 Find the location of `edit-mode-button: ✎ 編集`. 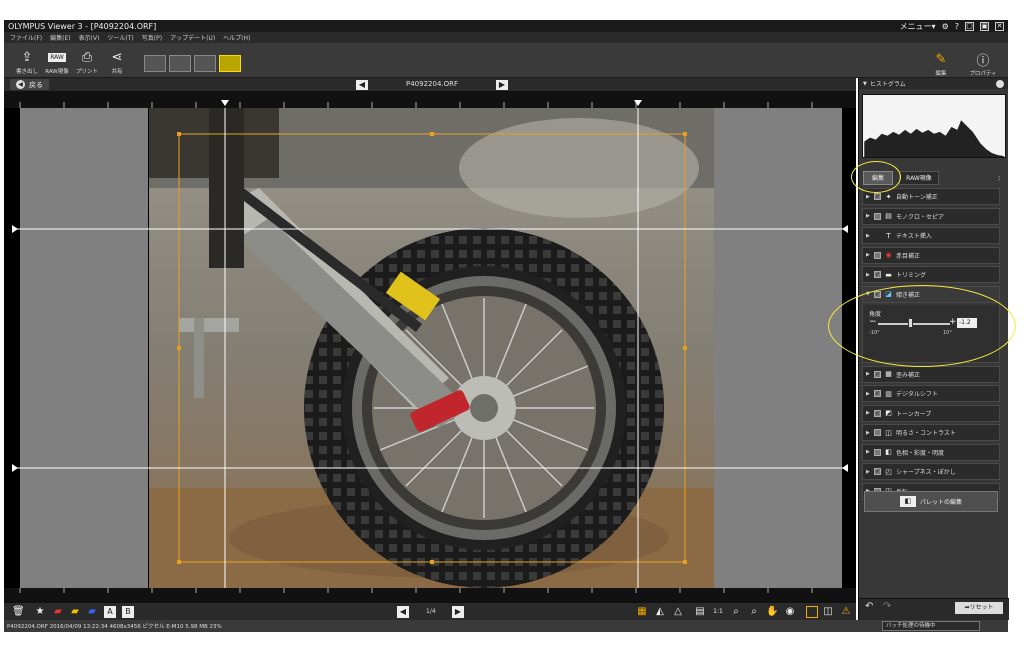

edit-mode-button: ✎ 編集 is located at coordinates (941, 63).